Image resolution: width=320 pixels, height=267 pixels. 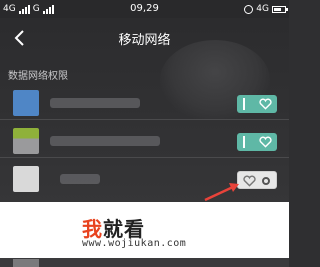 I want to click on section-label: 数据网络权限, so click(x=38, y=76).